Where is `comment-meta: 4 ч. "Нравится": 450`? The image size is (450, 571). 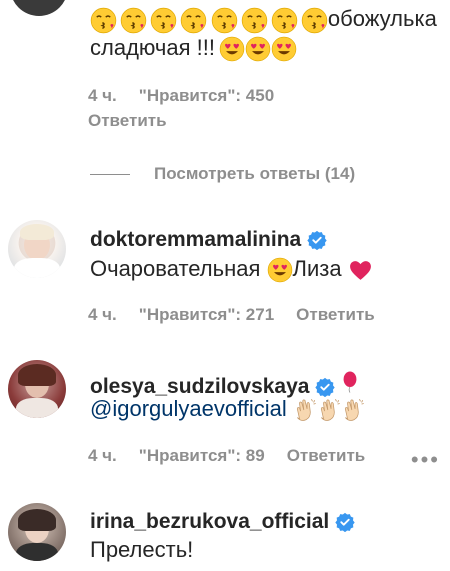 comment-meta: 4 ч. "Нравится": 450 is located at coordinates (181, 96).